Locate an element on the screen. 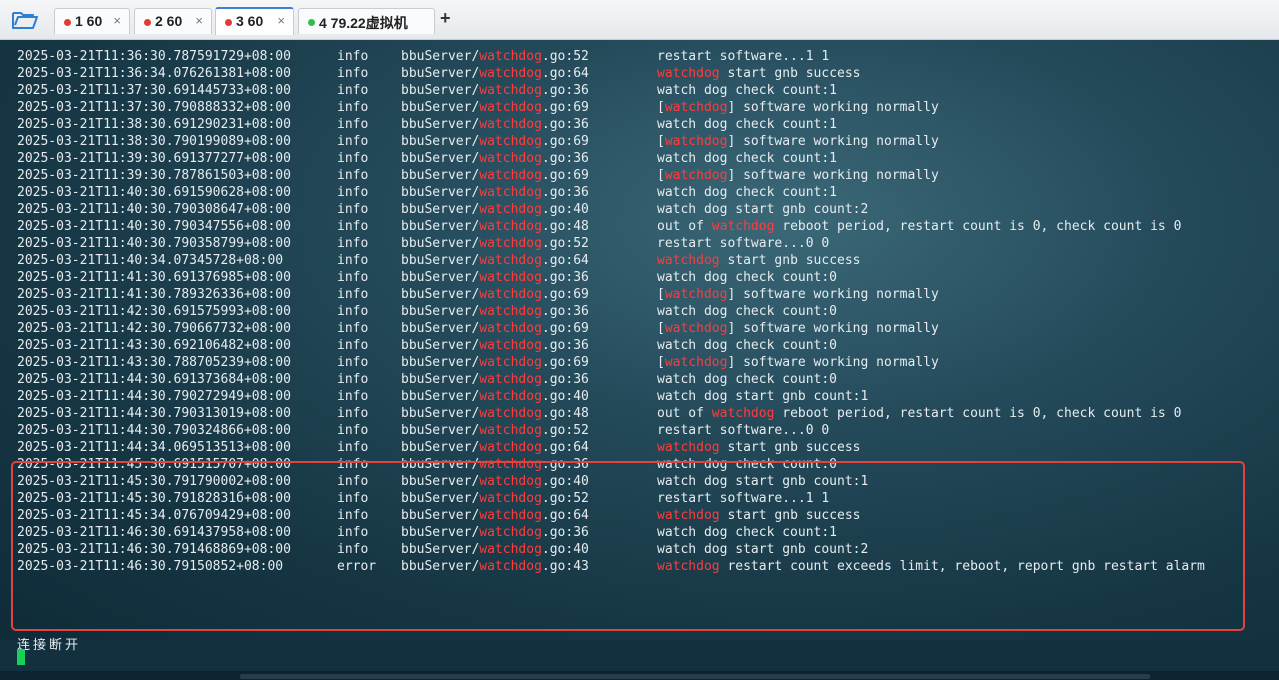  log-timestamp: 2025-03-21T11:44:30.790272949+08:00 is located at coordinates (154, 396).